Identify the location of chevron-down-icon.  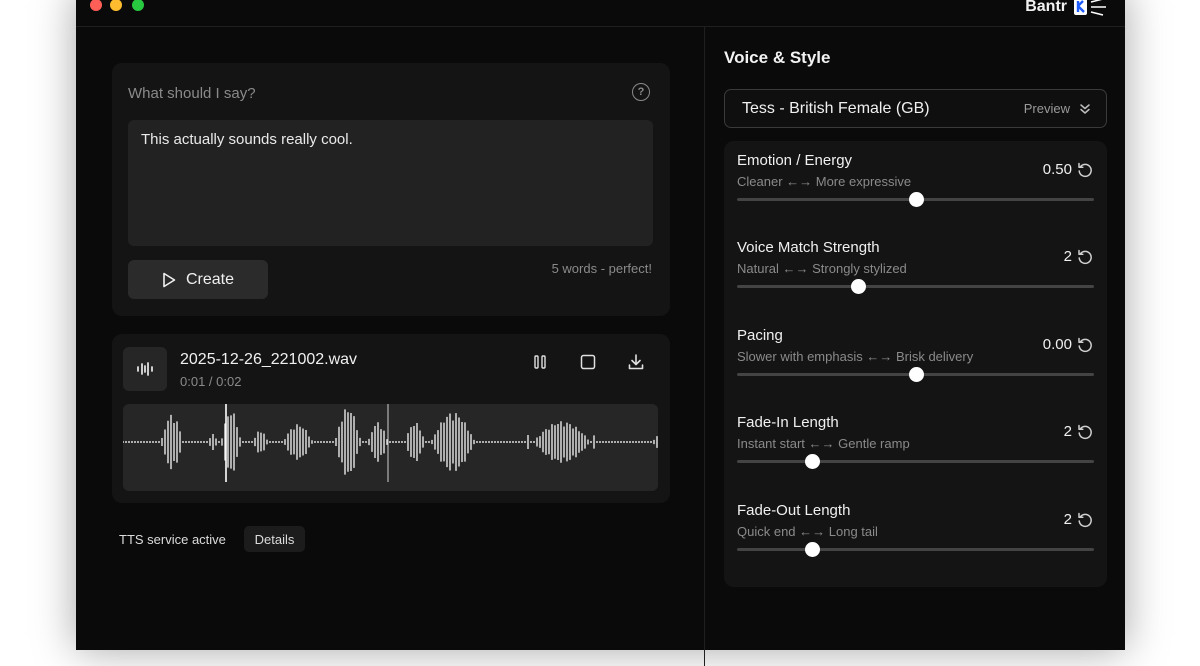
(1085, 109).